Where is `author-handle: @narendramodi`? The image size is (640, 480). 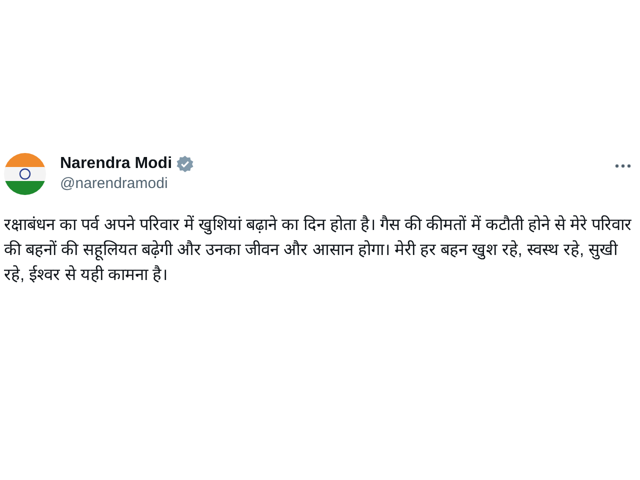
author-handle: @narendramodi is located at coordinates (330, 183).